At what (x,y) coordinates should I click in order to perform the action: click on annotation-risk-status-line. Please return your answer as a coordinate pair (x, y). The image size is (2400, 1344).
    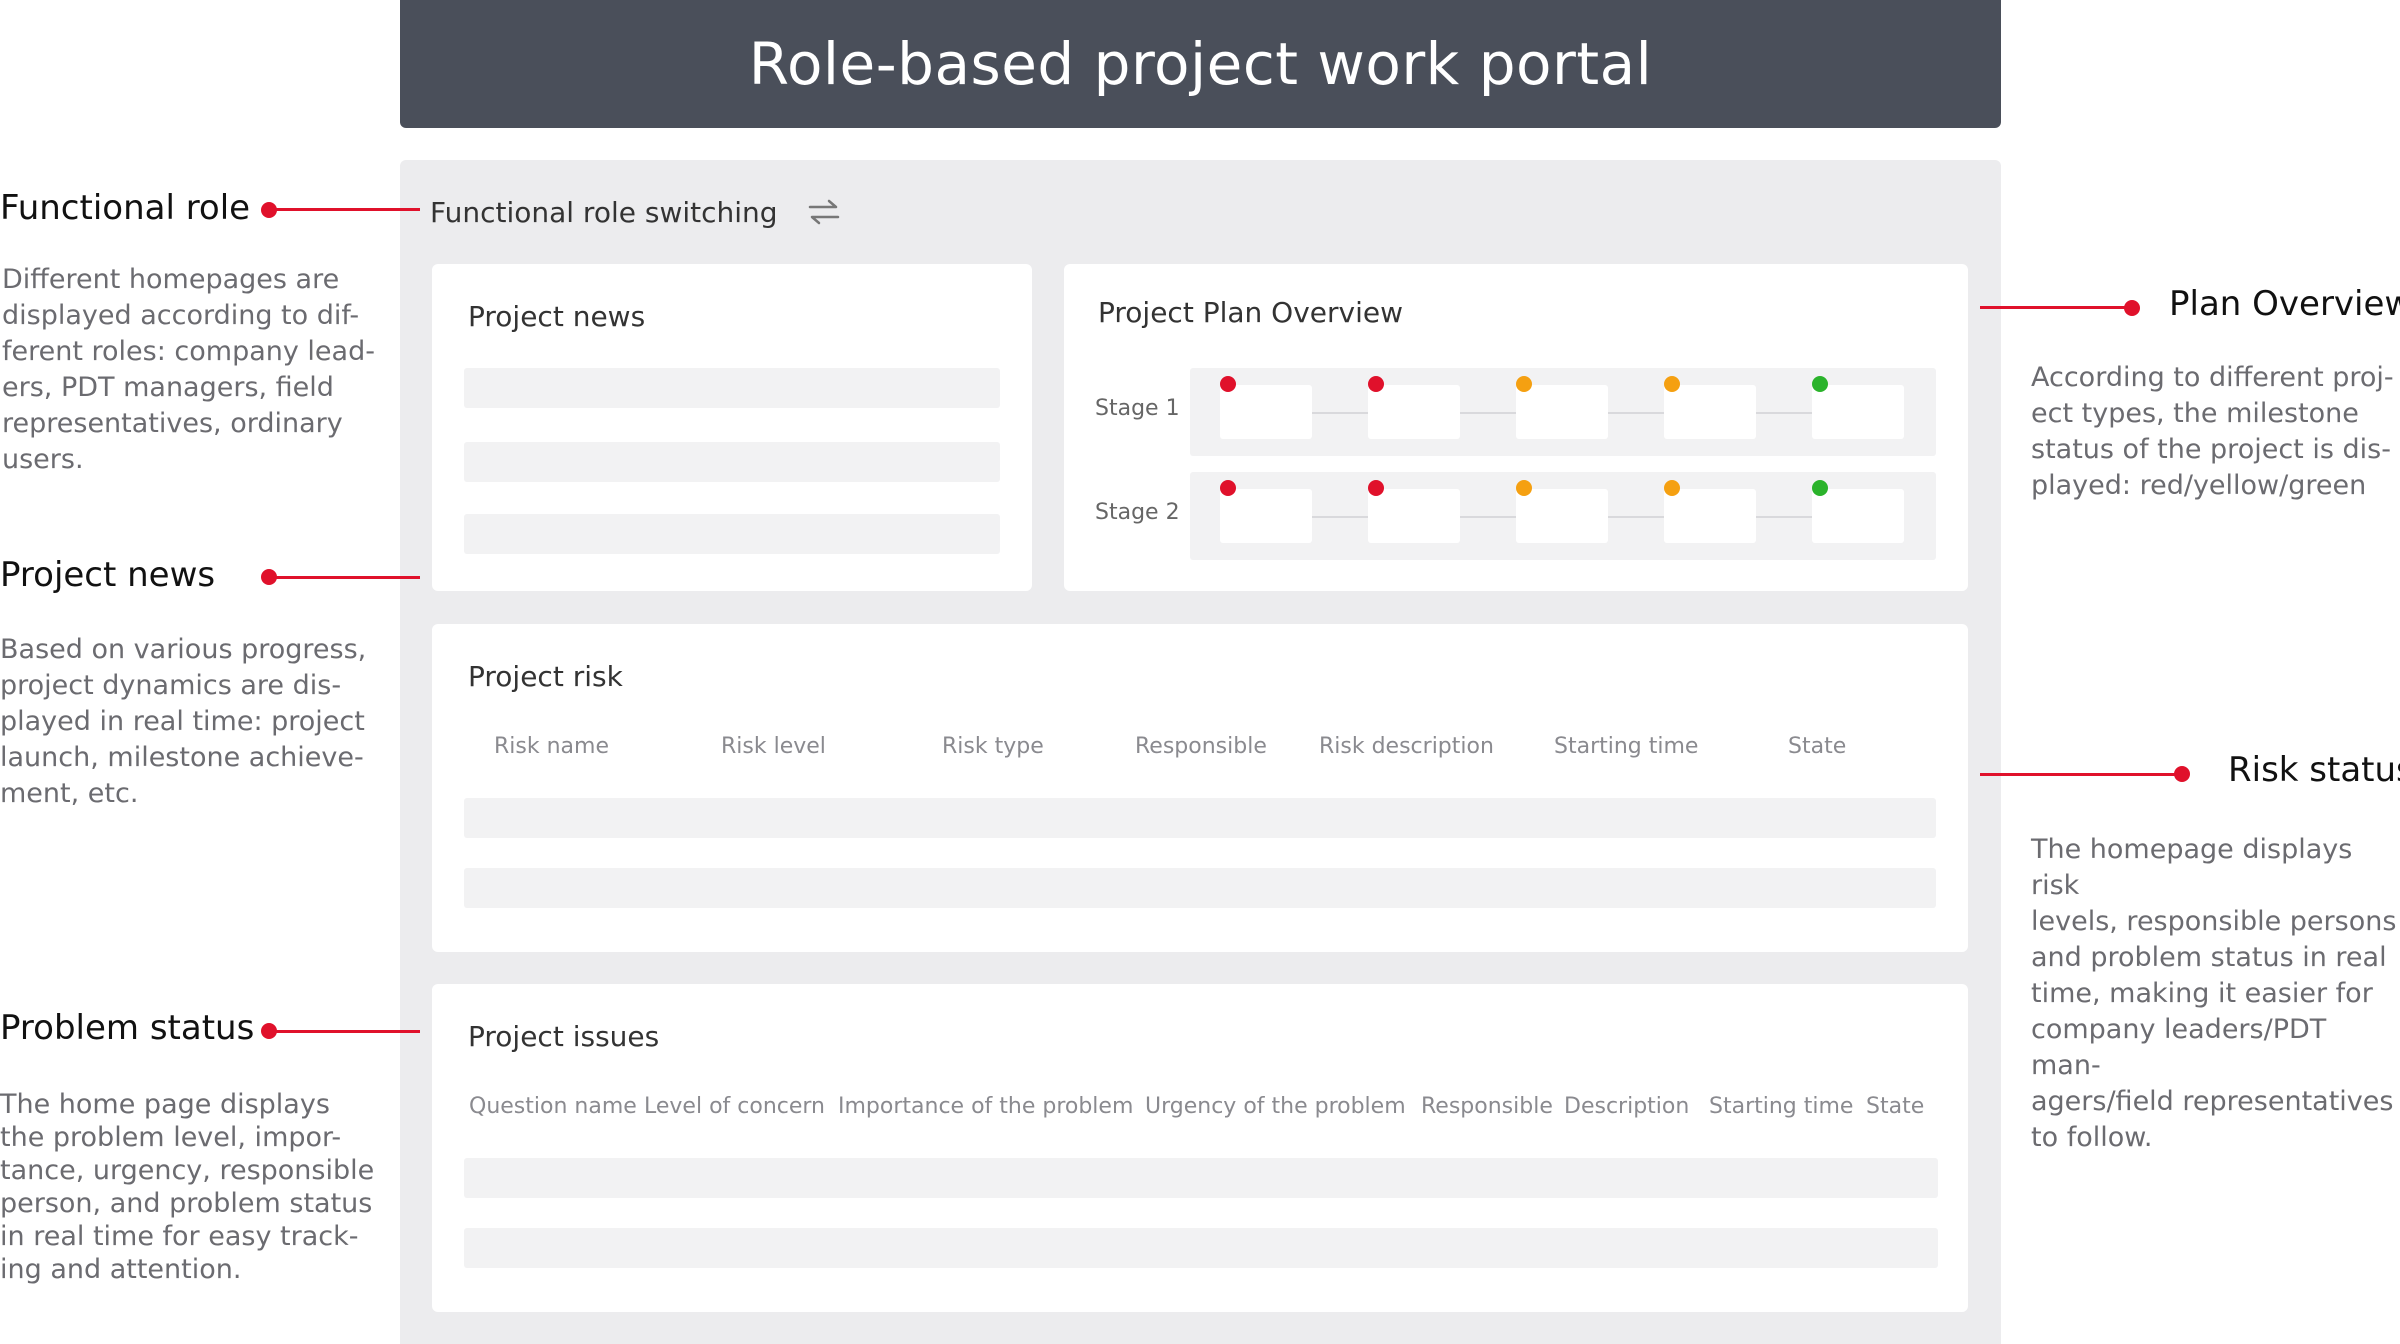
    Looking at the image, I should click on (2084, 774).